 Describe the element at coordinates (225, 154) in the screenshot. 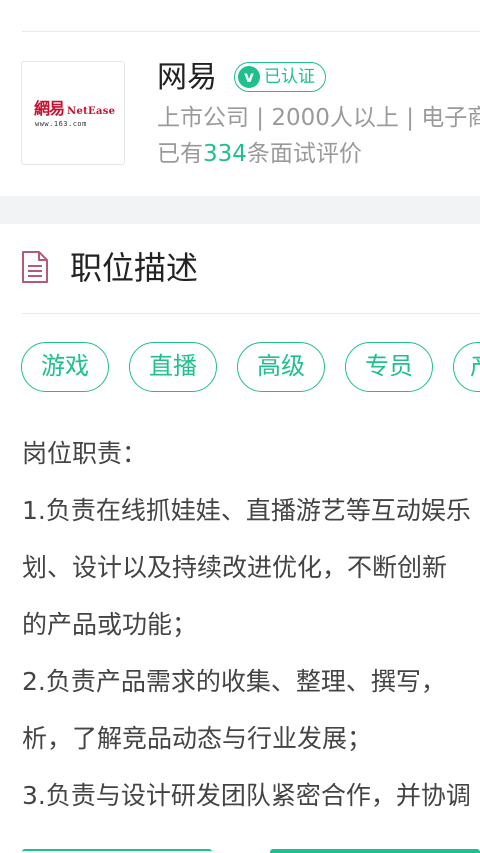

I see `review-count: 334` at that location.